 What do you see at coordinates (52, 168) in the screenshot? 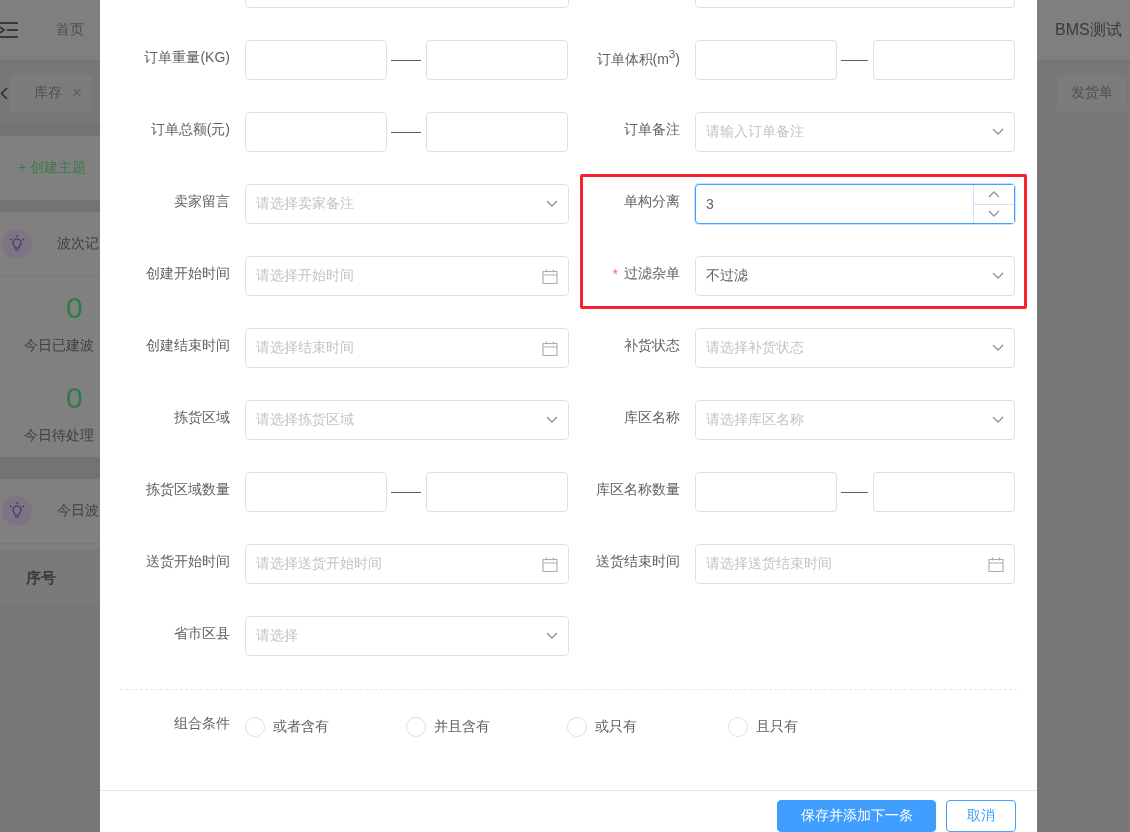
I see `create-topic-link: + 创建主题` at bounding box center [52, 168].